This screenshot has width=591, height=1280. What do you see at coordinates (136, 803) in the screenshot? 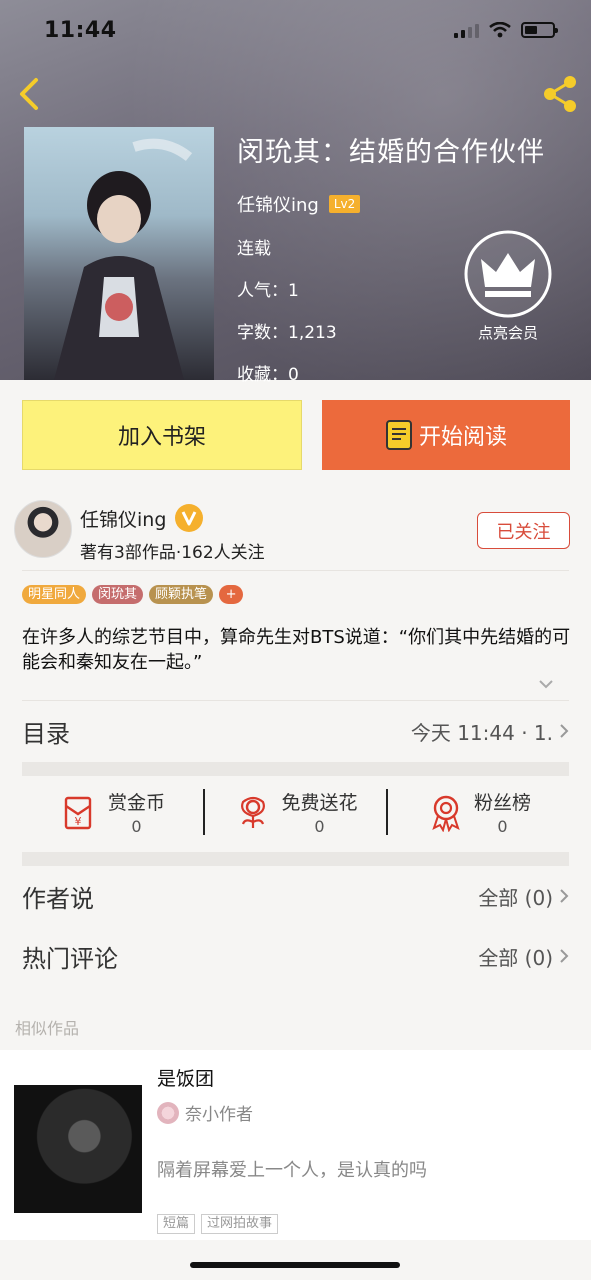
I see `stat-reward-label: 赏金币` at bounding box center [136, 803].